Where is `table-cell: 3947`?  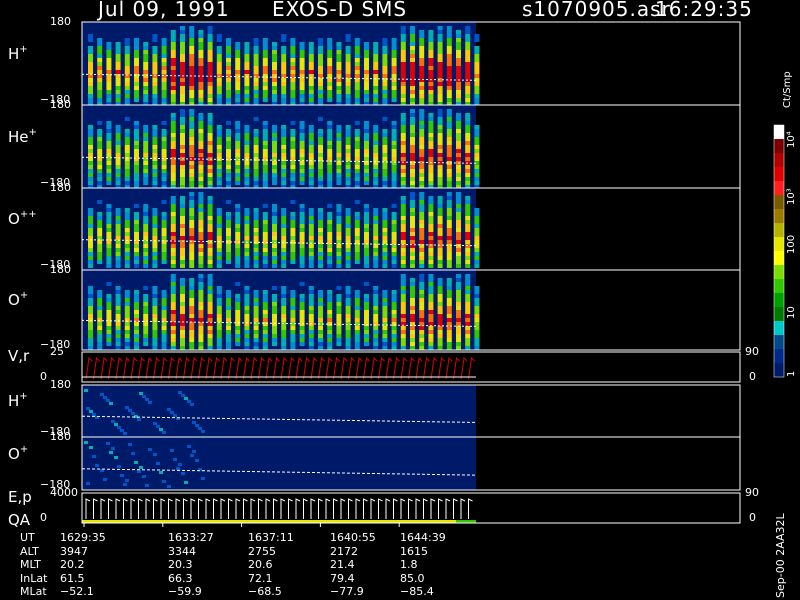
table-cell: 3947 is located at coordinates (74, 551).